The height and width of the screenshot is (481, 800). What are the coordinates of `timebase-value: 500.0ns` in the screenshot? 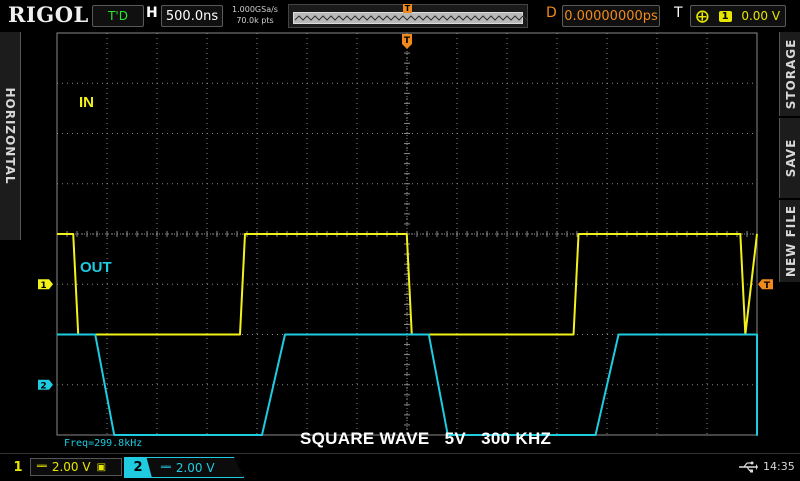 It's located at (192, 16).